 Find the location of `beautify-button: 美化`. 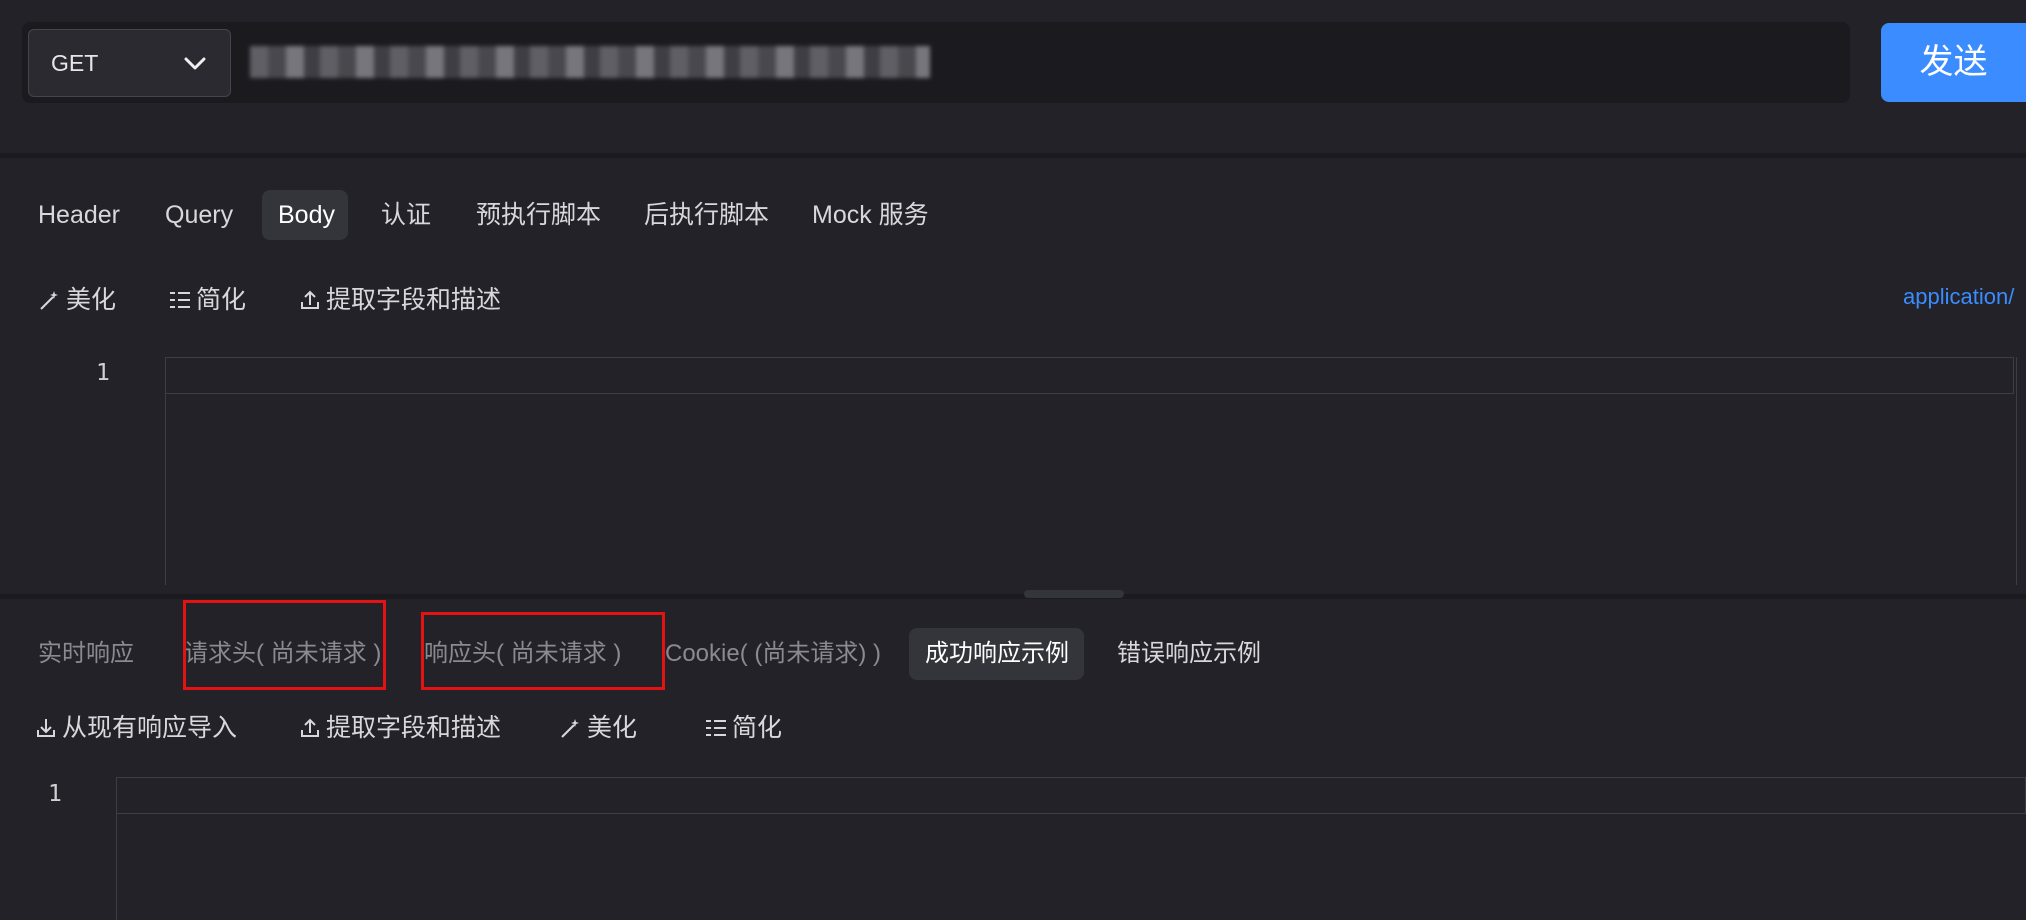

beautify-button: 美化 is located at coordinates (77, 300).